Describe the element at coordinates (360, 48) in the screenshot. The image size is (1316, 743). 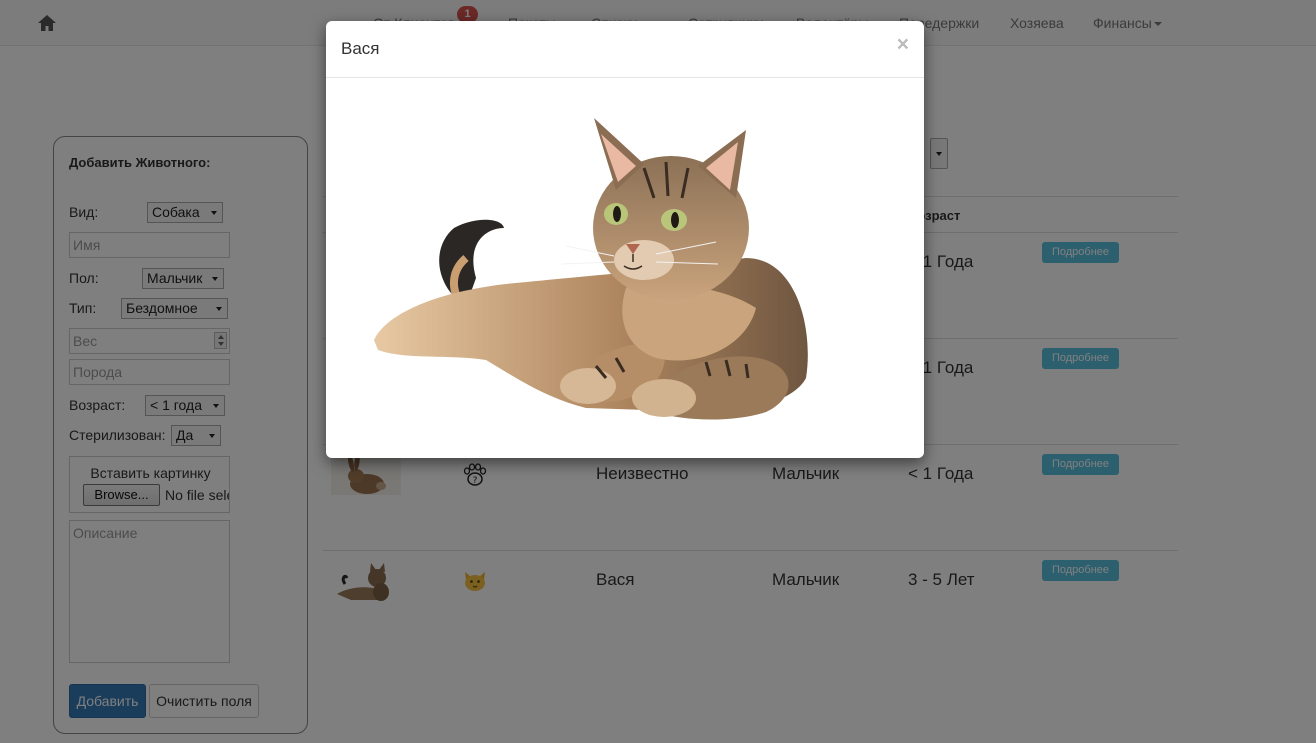
I see `modal-title: Вася` at that location.